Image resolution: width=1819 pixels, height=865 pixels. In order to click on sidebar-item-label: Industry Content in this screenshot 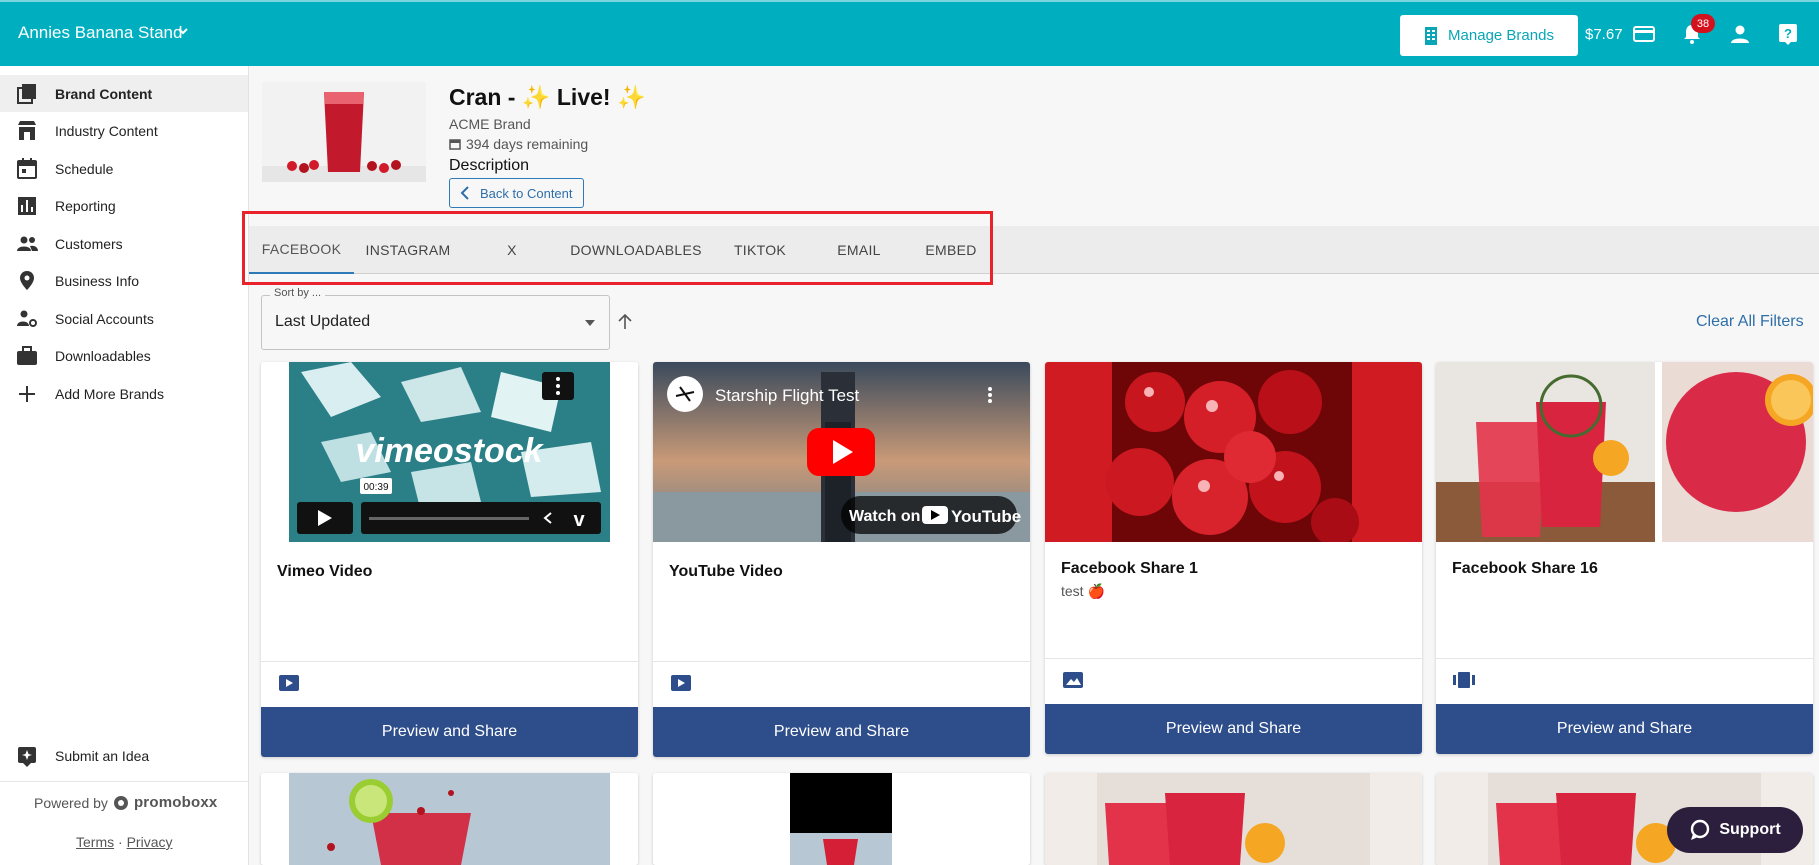, I will do `click(106, 130)`.